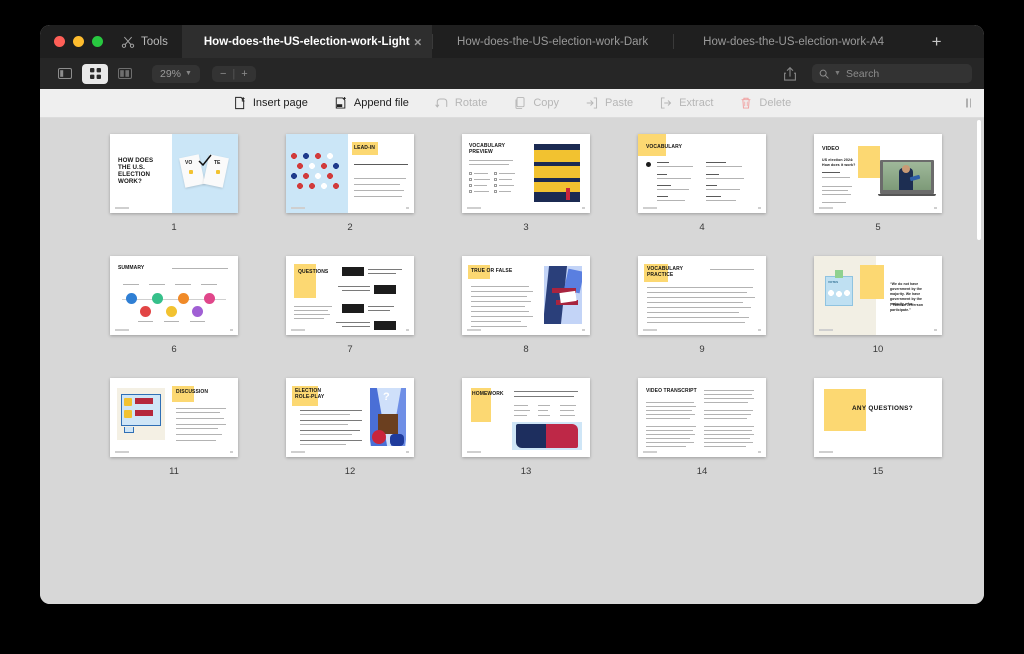 The image size is (1024, 654). What do you see at coordinates (244, 74) in the screenshot?
I see `zoom-in-button: +` at bounding box center [244, 74].